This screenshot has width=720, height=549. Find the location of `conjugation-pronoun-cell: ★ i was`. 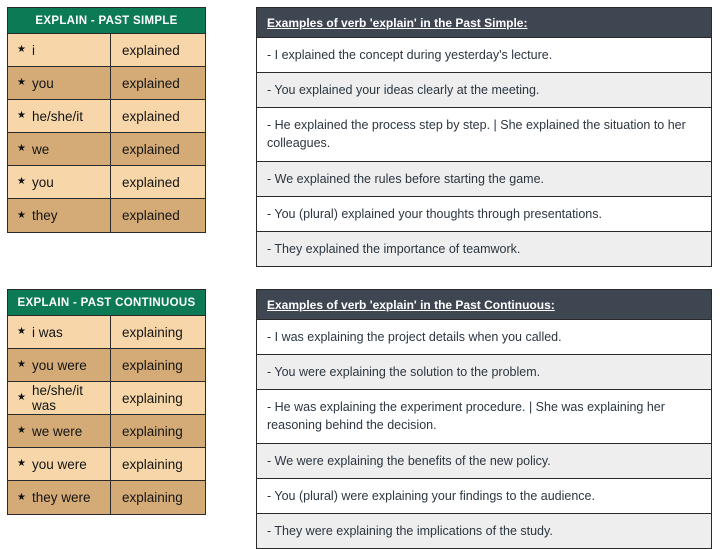

conjugation-pronoun-cell: ★ i was is located at coordinates (59, 332).